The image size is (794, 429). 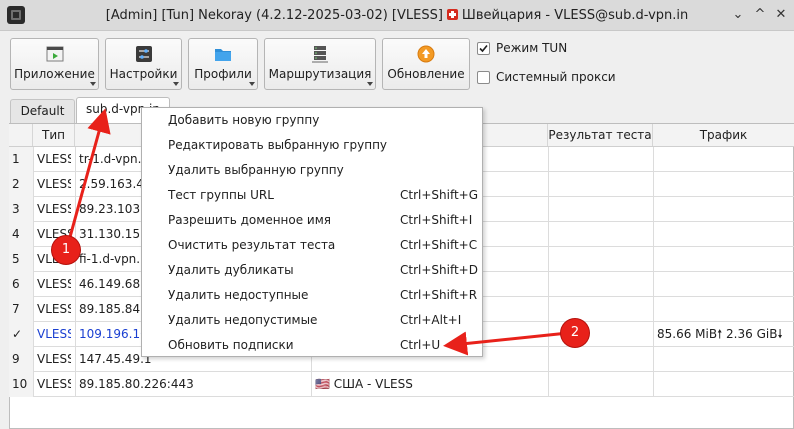 What do you see at coordinates (66, 250) in the screenshot?
I see `annotation-badge-1: 1` at bounding box center [66, 250].